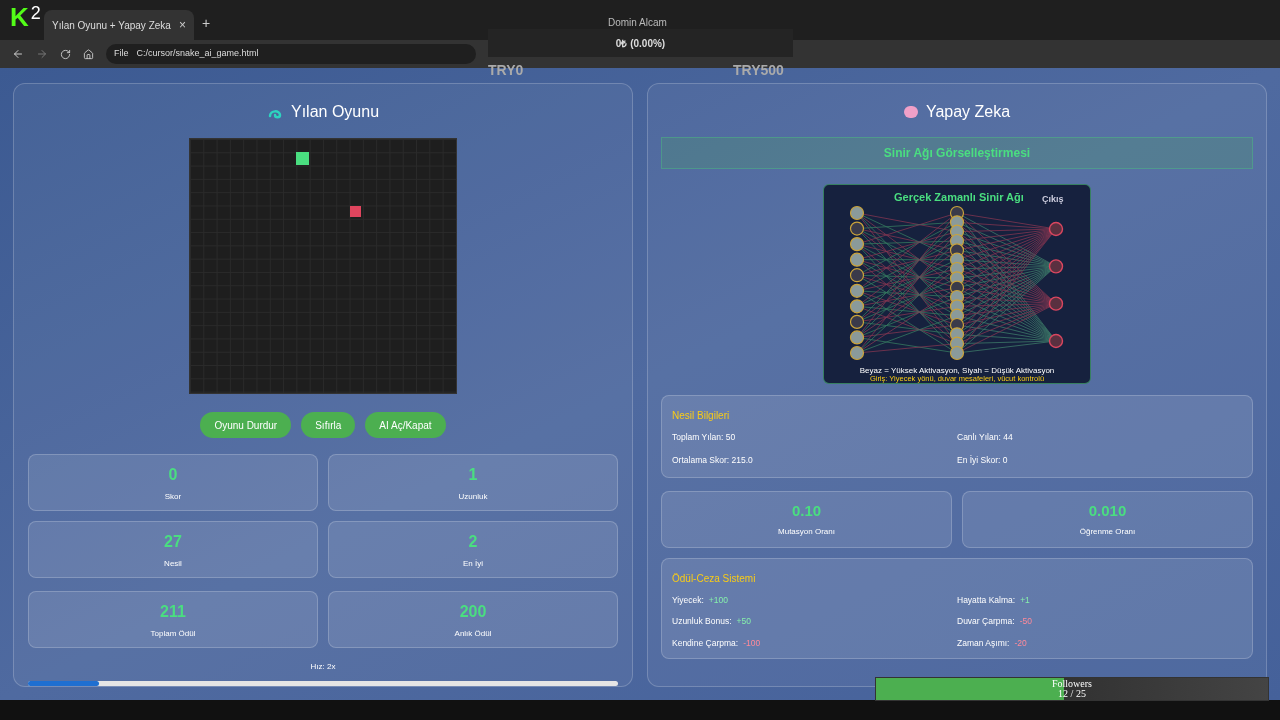  What do you see at coordinates (1107, 510) in the screenshot?
I see `rate-value: 0.010` at bounding box center [1107, 510].